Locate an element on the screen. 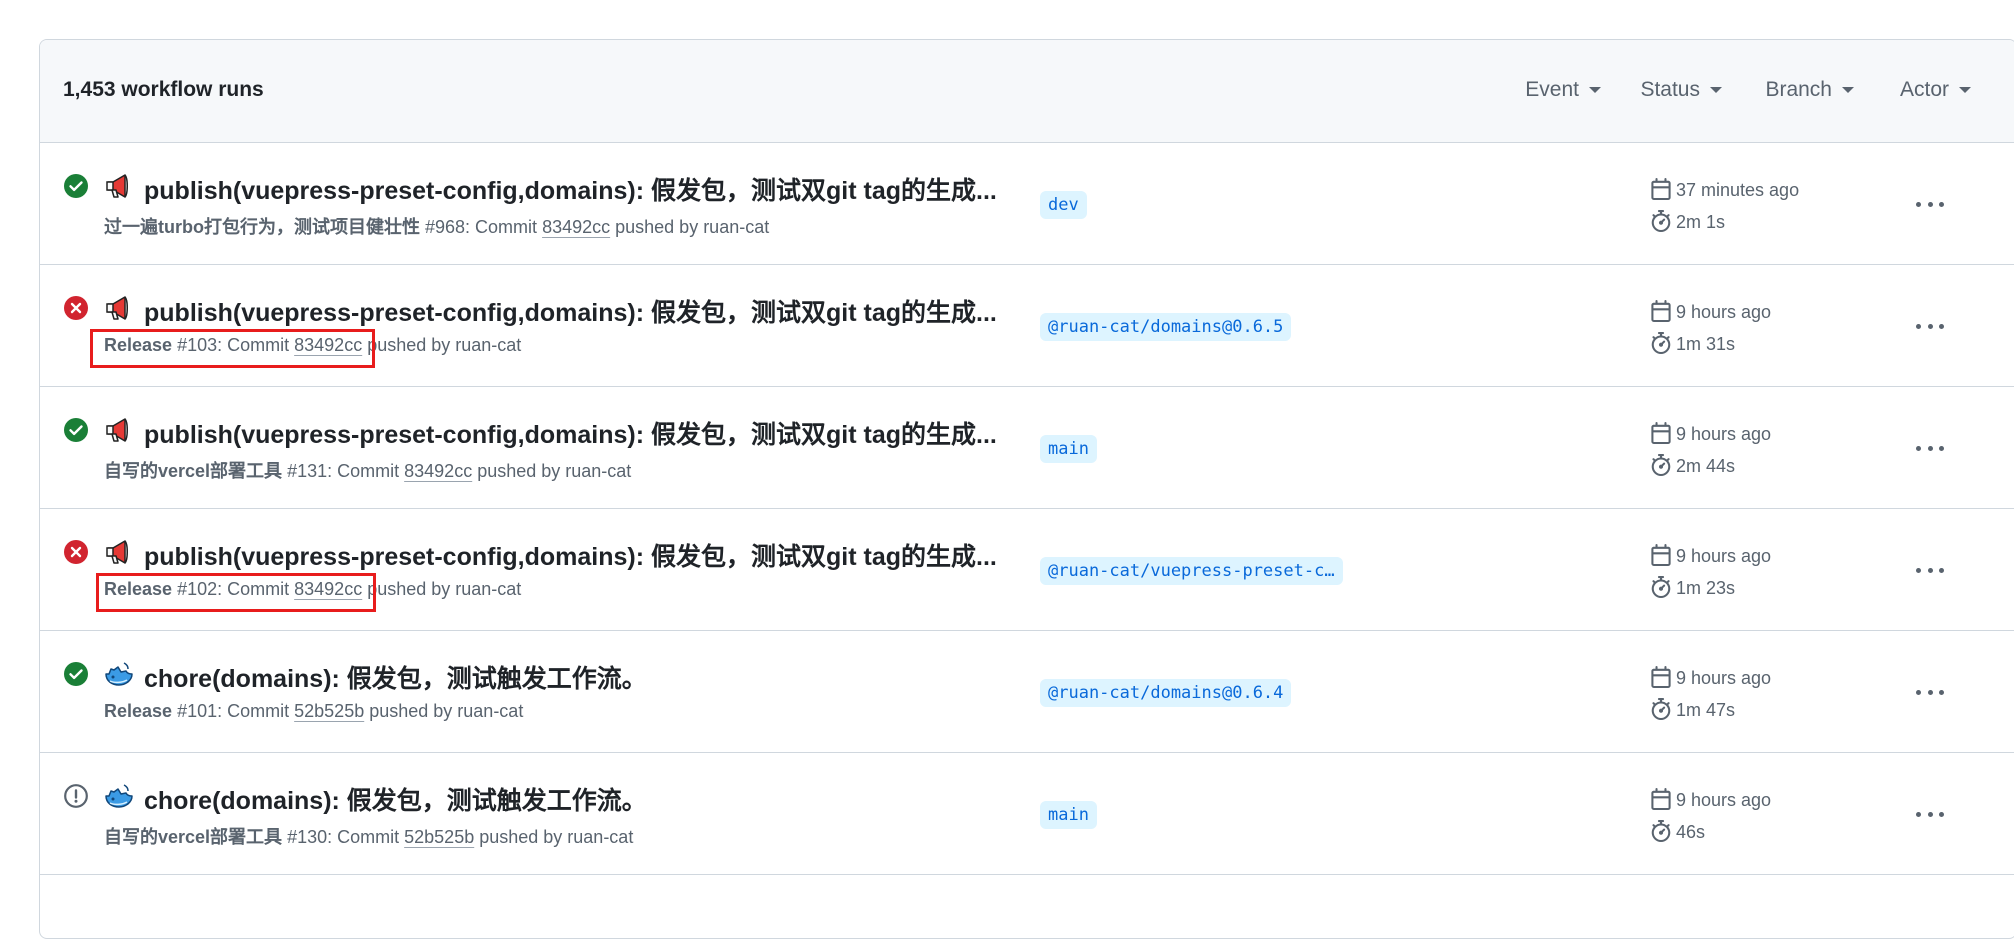 The image size is (2014, 939). filter-event: Event is located at coordinates (1563, 90).